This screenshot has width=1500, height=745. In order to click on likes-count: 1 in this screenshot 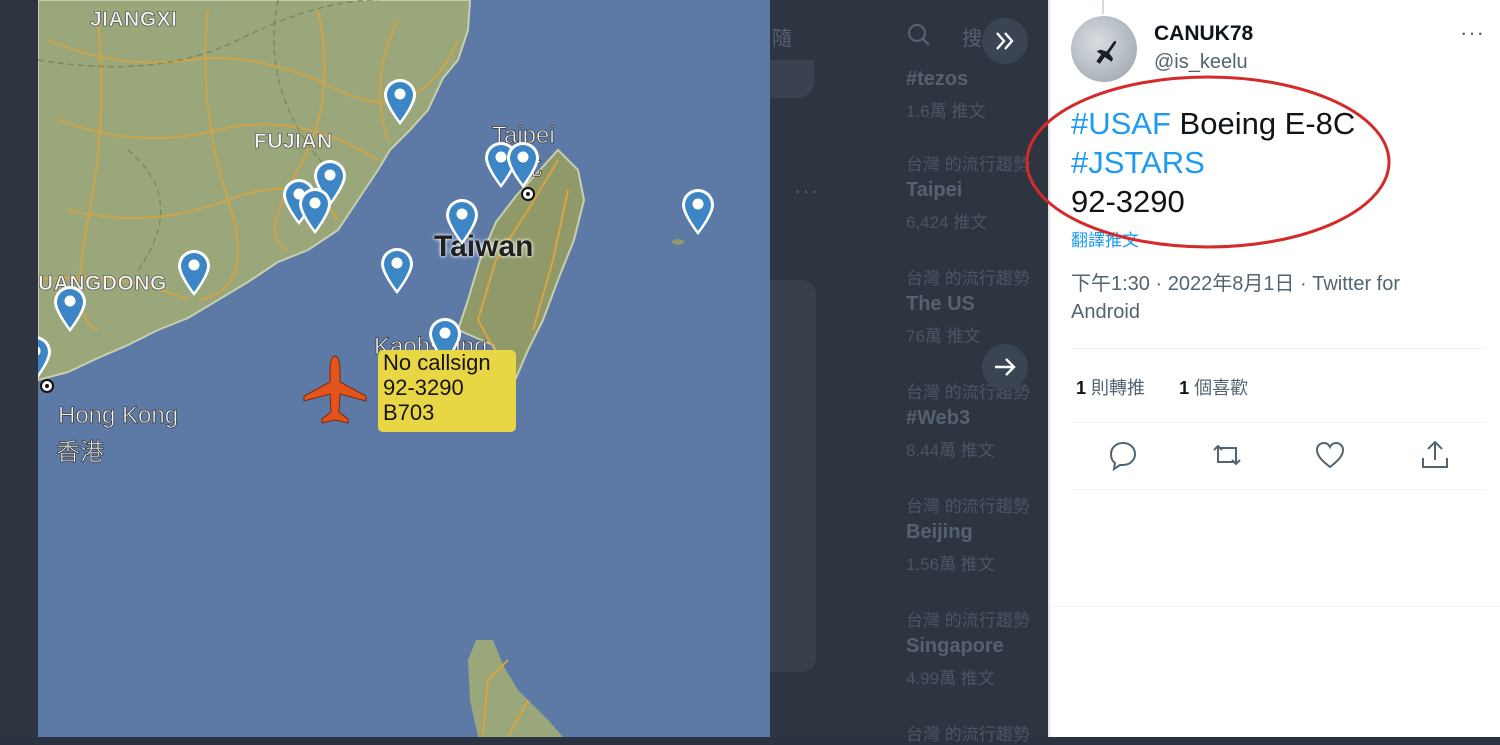, I will do `click(1184, 388)`.